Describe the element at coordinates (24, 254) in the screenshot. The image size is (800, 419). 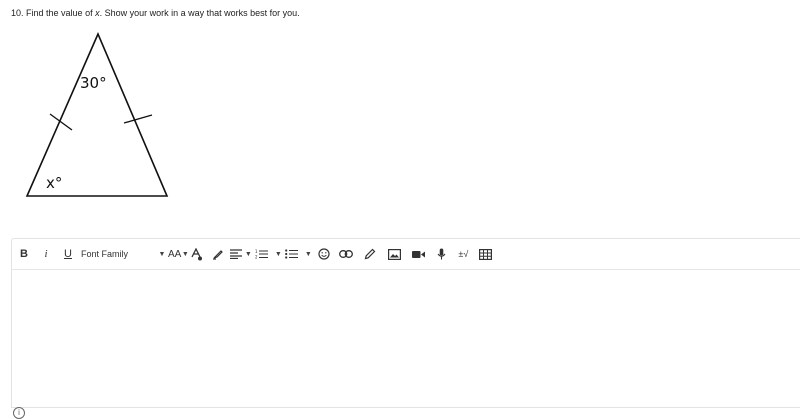
I see `bold-button: B` at that location.